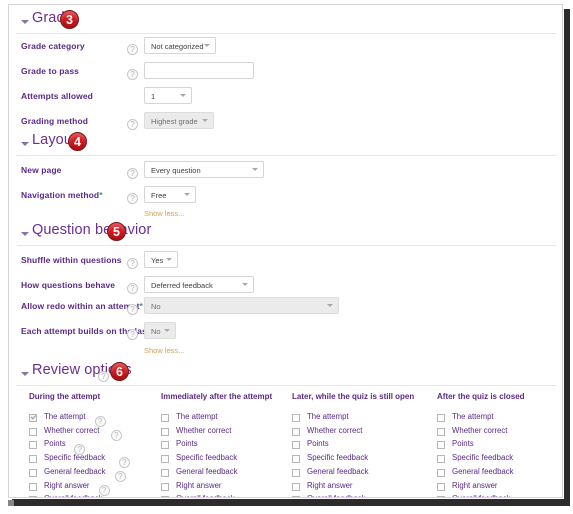 This screenshot has width=573, height=514. What do you see at coordinates (187, 444) in the screenshot?
I see `review-option-label: Points` at bounding box center [187, 444].